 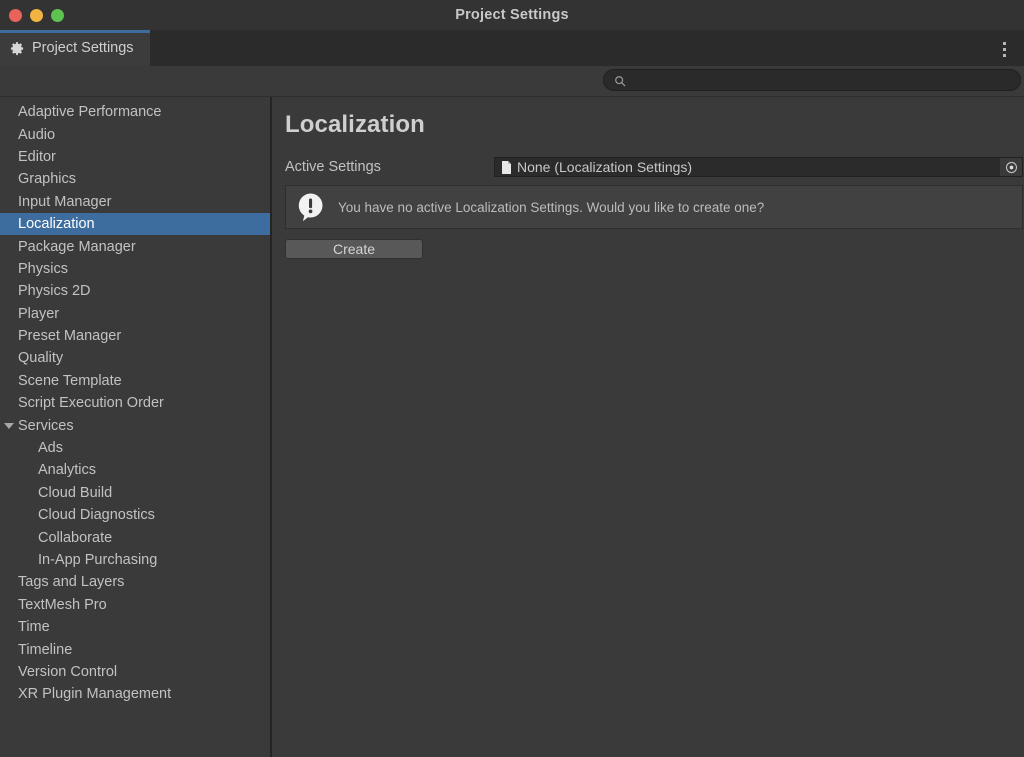 I want to click on window-title: Project Settings, so click(x=512, y=15).